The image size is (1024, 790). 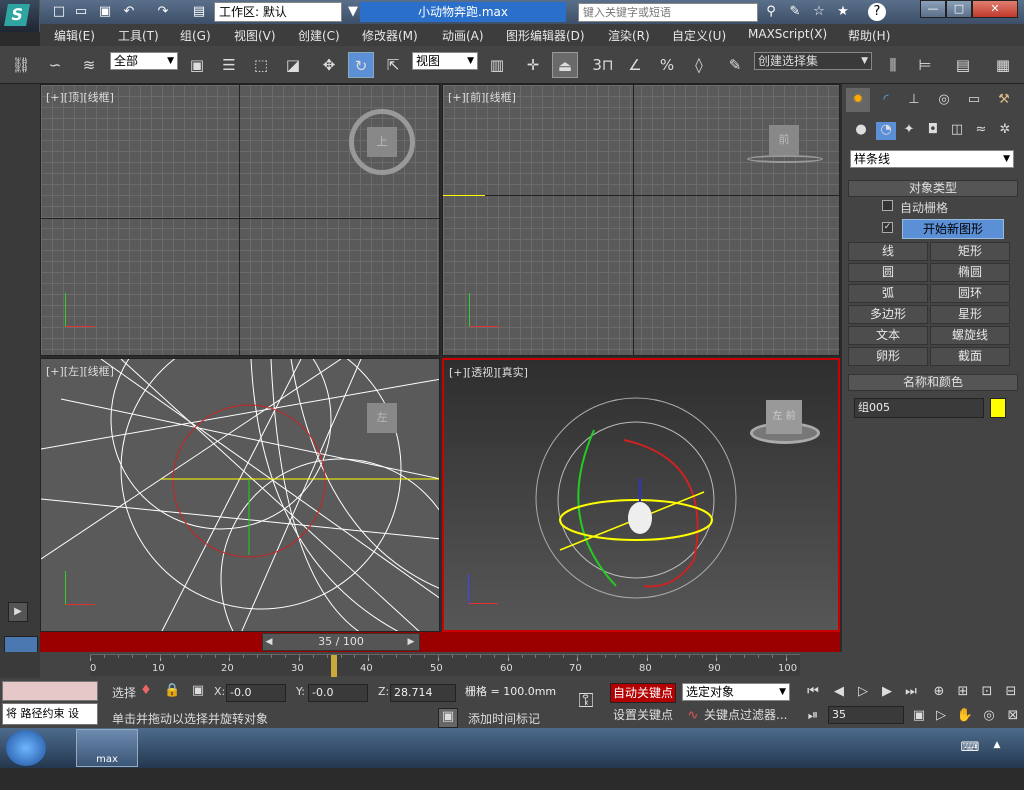 I want to click on viewcube: 左, so click(x=382, y=418).